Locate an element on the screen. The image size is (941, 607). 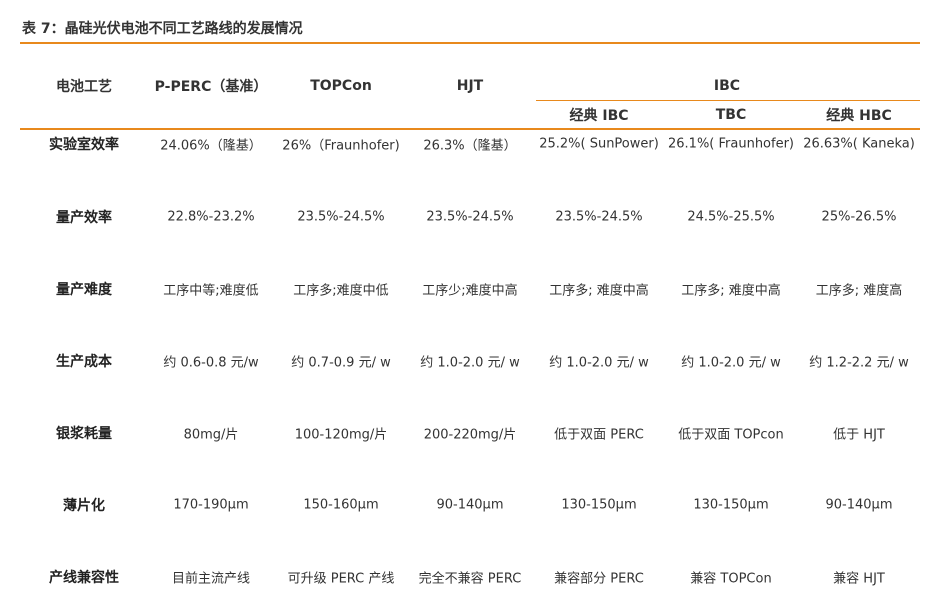
header-col-topcon: TOPCon is located at coordinates (341, 86).